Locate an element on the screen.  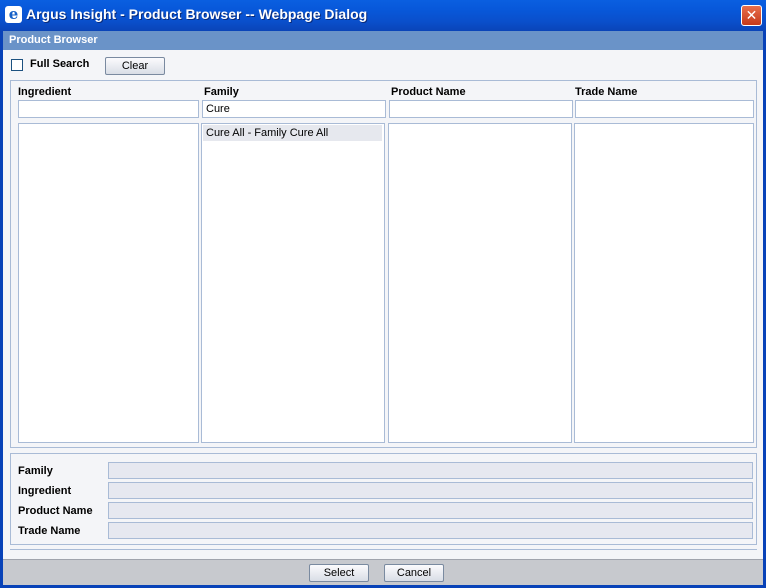
full-search-label: Full Search is located at coordinates (60, 64).